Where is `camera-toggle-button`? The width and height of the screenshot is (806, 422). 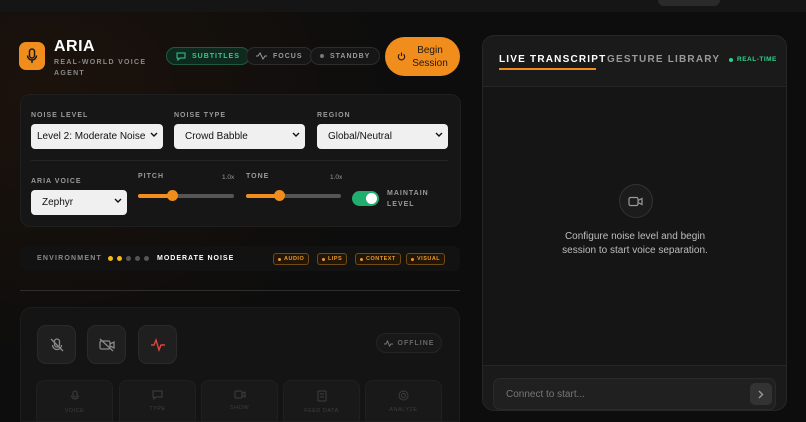
camera-toggle-button is located at coordinates (106, 344).